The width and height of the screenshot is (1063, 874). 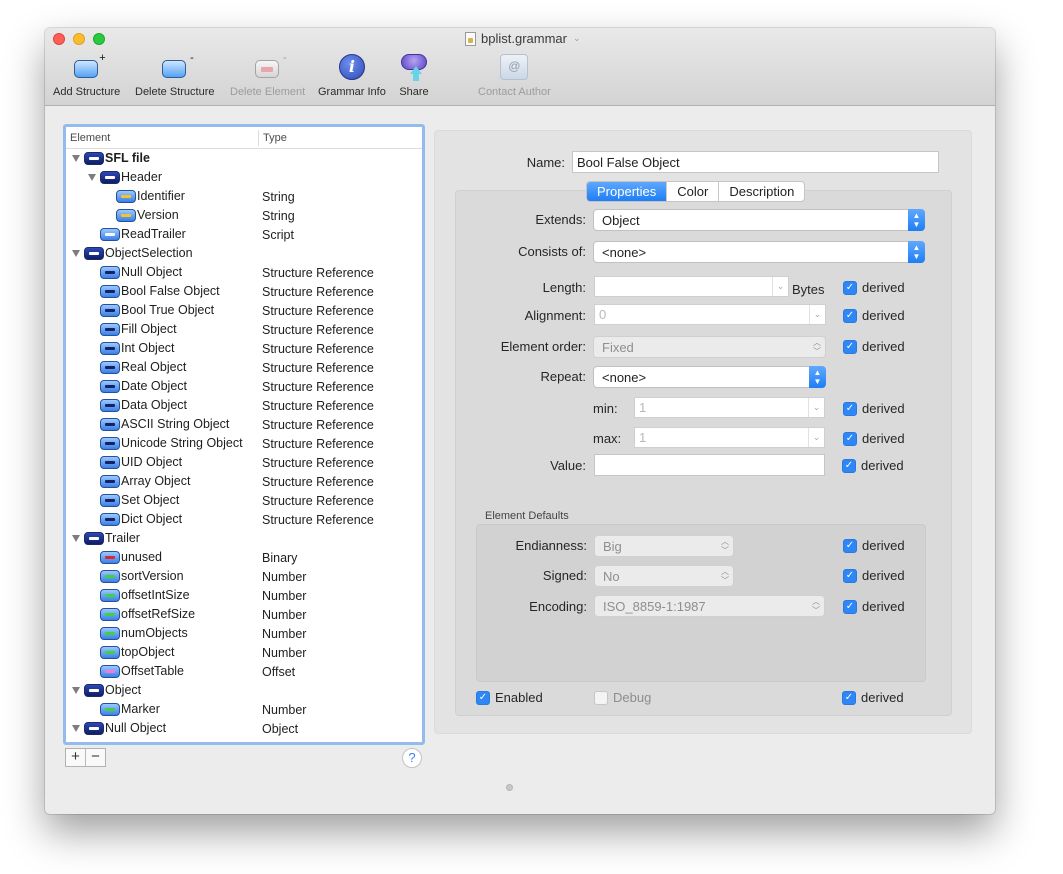 What do you see at coordinates (874, 408) in the screenshot?
I see `min-derived-checkbox: ✓ derived` at bounding box center [874, 408].